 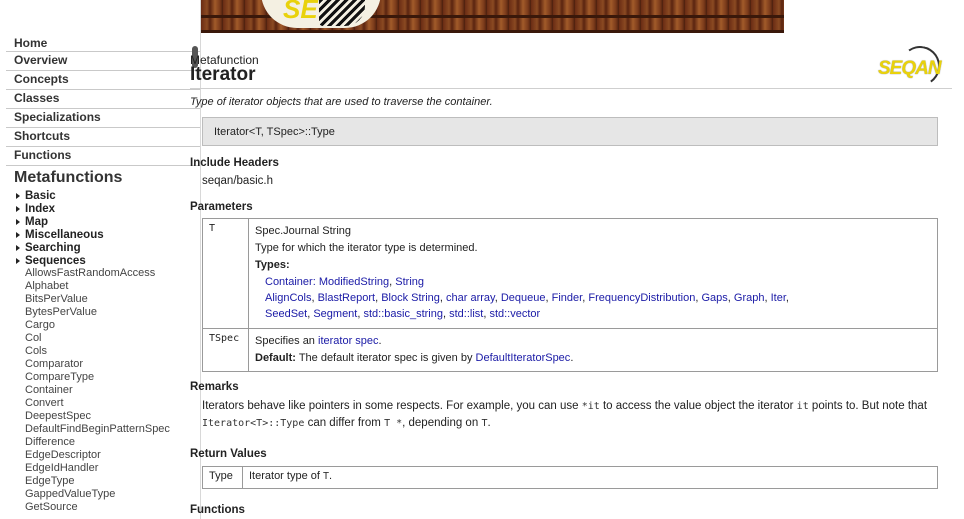 I want to click on sidebar-section-title: Metafunctions, so click(x=68, y=177).